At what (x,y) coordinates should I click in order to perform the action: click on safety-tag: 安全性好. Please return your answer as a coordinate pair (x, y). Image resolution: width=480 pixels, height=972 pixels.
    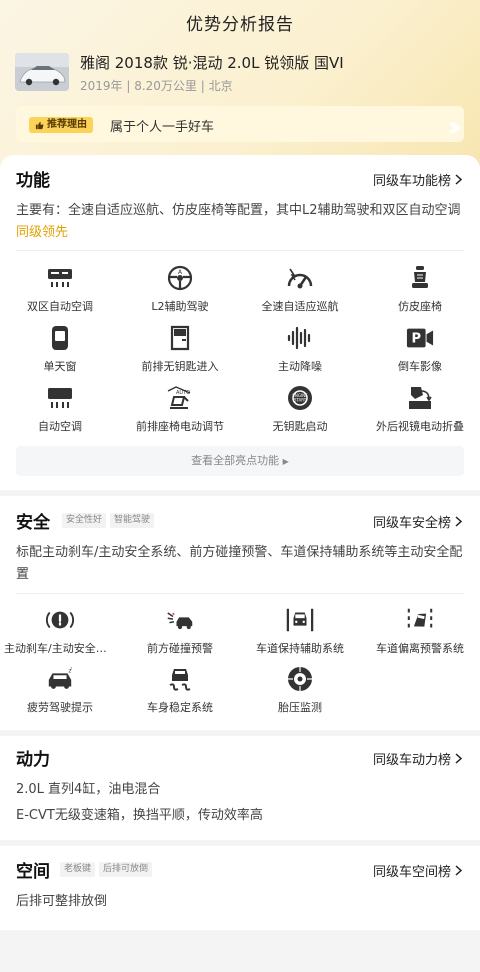
    Looking at the image, I should click on (84, 520).